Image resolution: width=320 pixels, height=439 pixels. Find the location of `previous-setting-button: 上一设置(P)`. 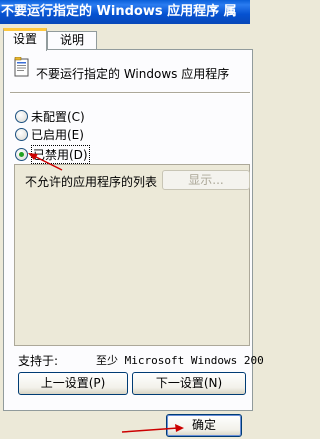

previous-setting-button: 上一设置(P) is located at coordinates (73, 383).